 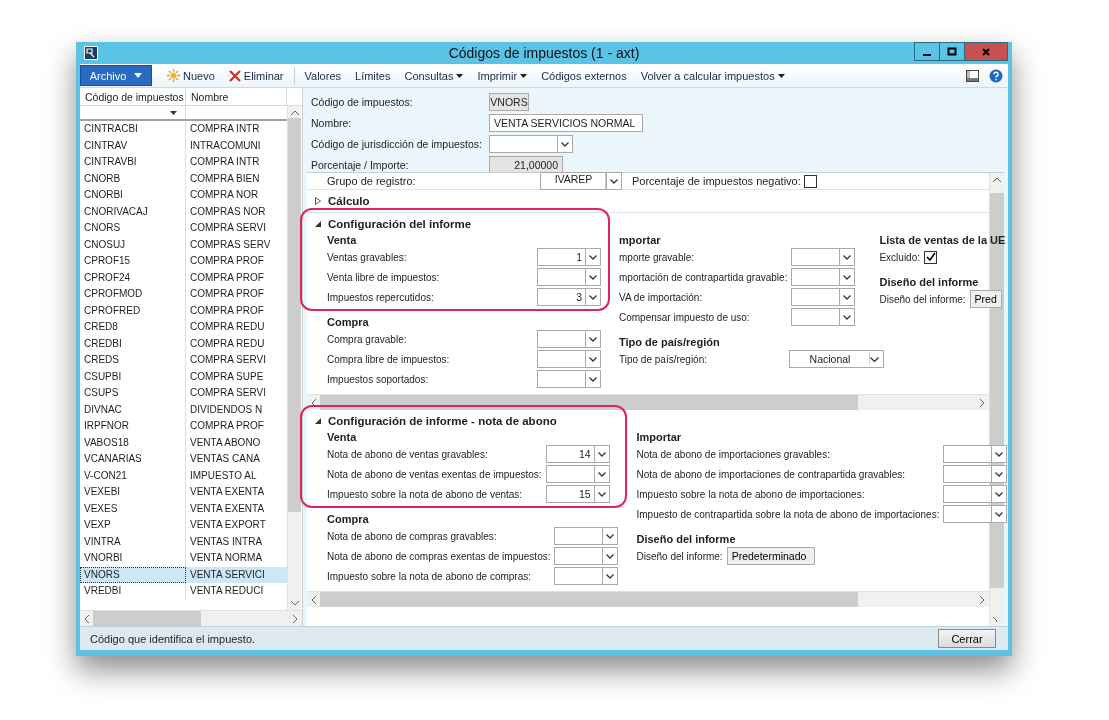 I want to click on report-design-button: Predeterminado, so click(x=770, y=556).